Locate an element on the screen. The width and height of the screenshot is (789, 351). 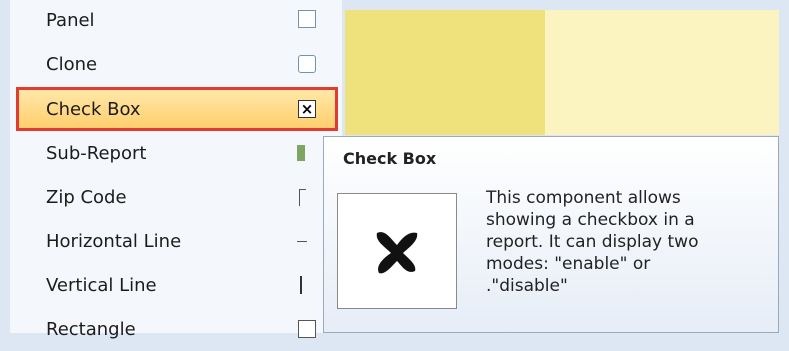
menu-item-rectangle: Rectangle is located at coordinates (155, 329).